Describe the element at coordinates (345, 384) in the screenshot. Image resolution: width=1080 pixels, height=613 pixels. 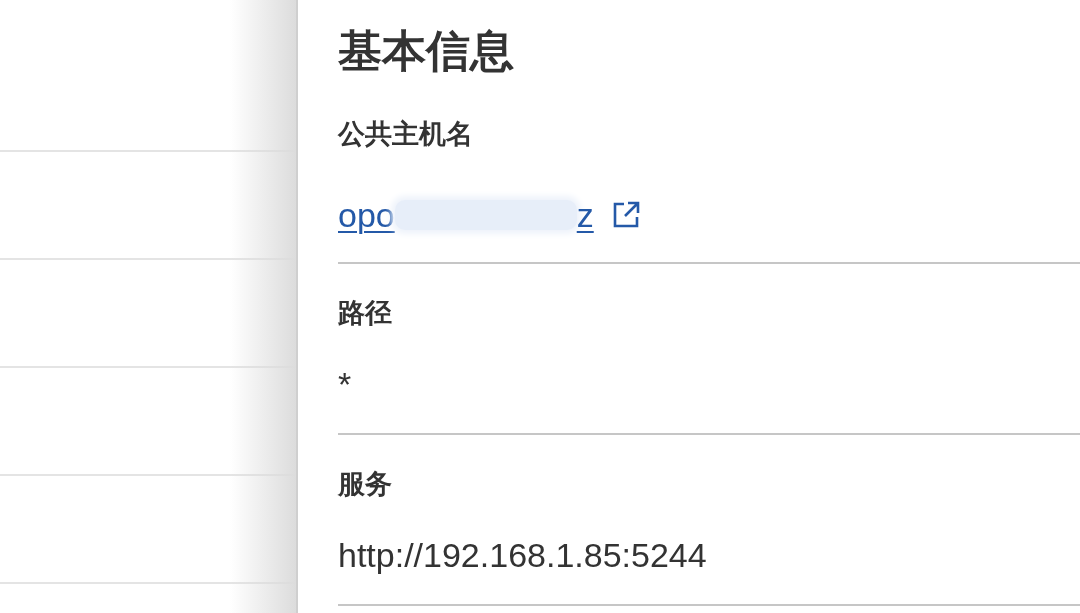
I see `field-value: *` at that location.